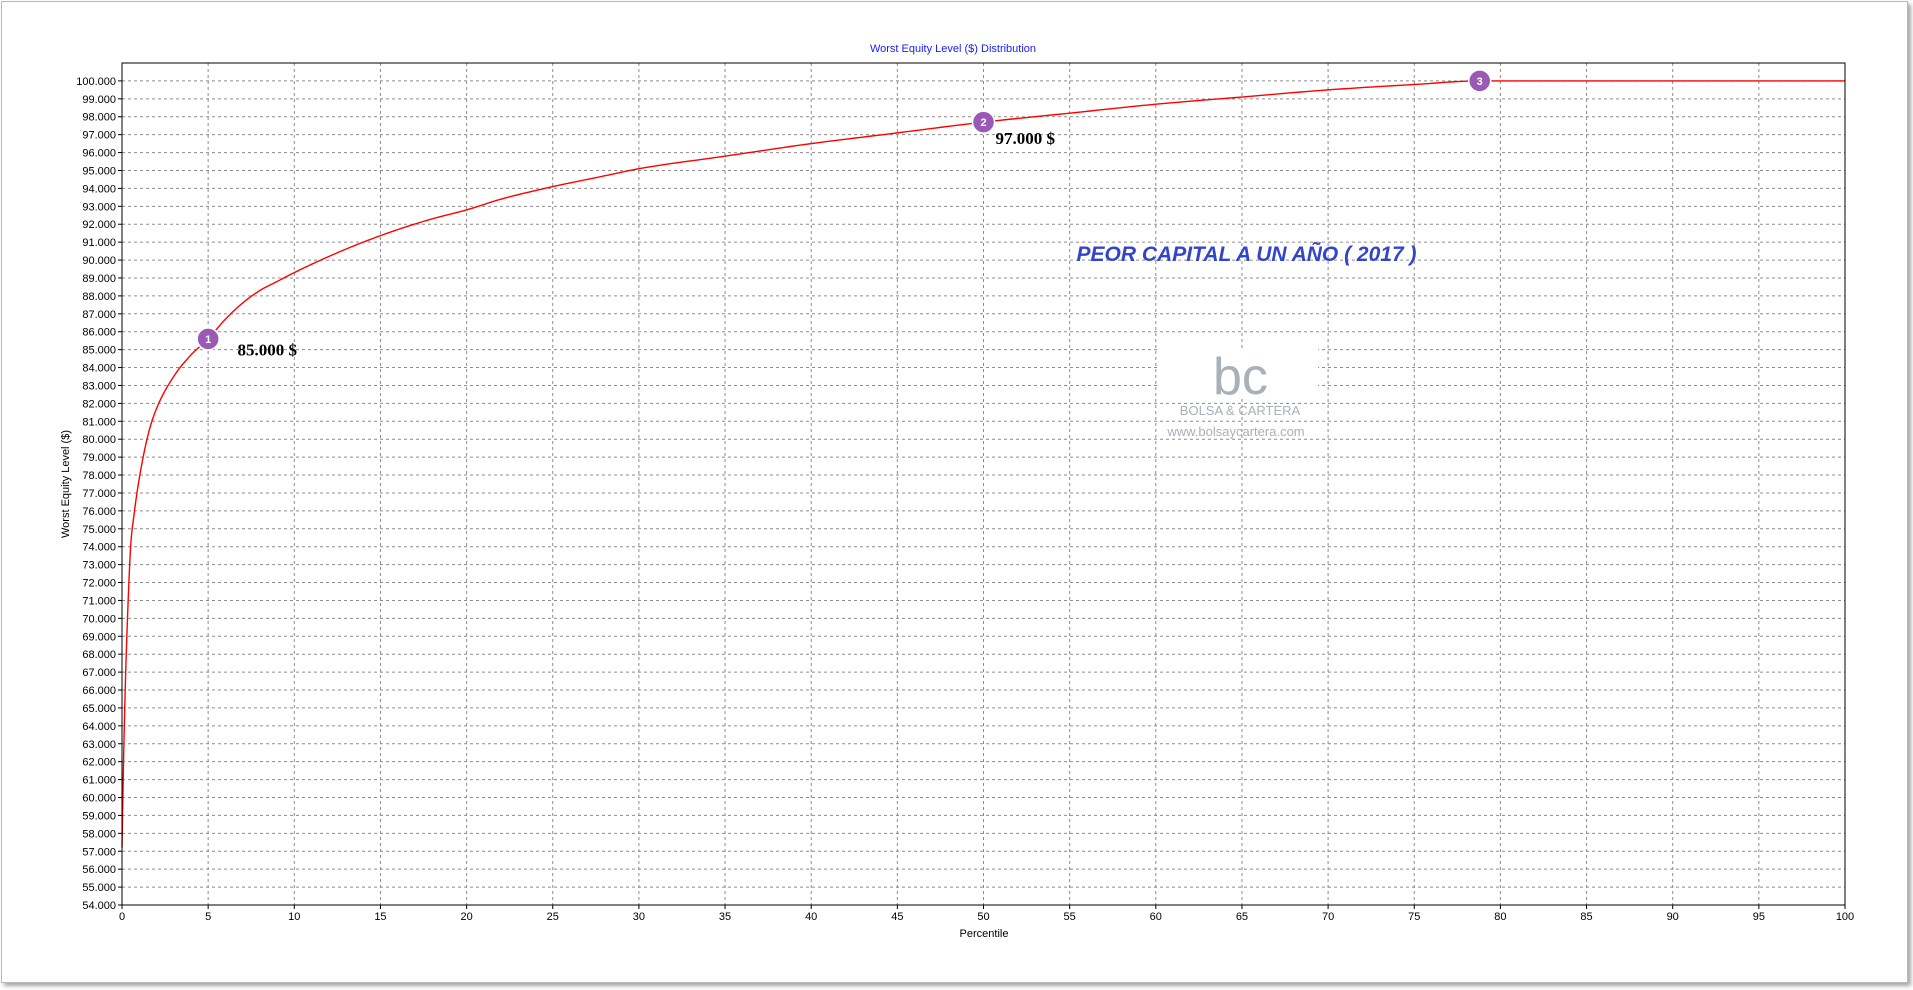  I want to click on y-tick-label: 55.000, so click(99, 888).